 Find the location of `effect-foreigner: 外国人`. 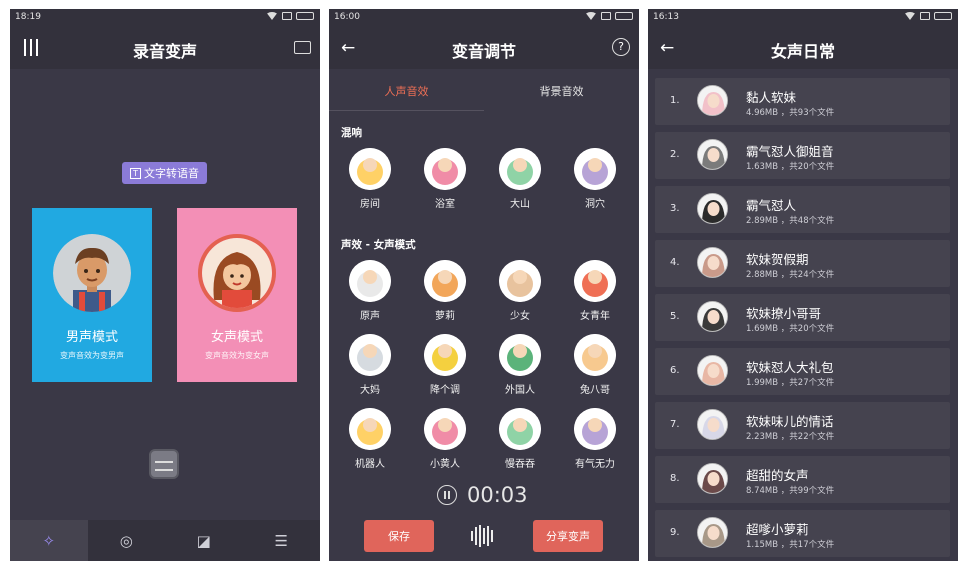

effect-foreigner: 外国人 is located at coordinates (520, 365).